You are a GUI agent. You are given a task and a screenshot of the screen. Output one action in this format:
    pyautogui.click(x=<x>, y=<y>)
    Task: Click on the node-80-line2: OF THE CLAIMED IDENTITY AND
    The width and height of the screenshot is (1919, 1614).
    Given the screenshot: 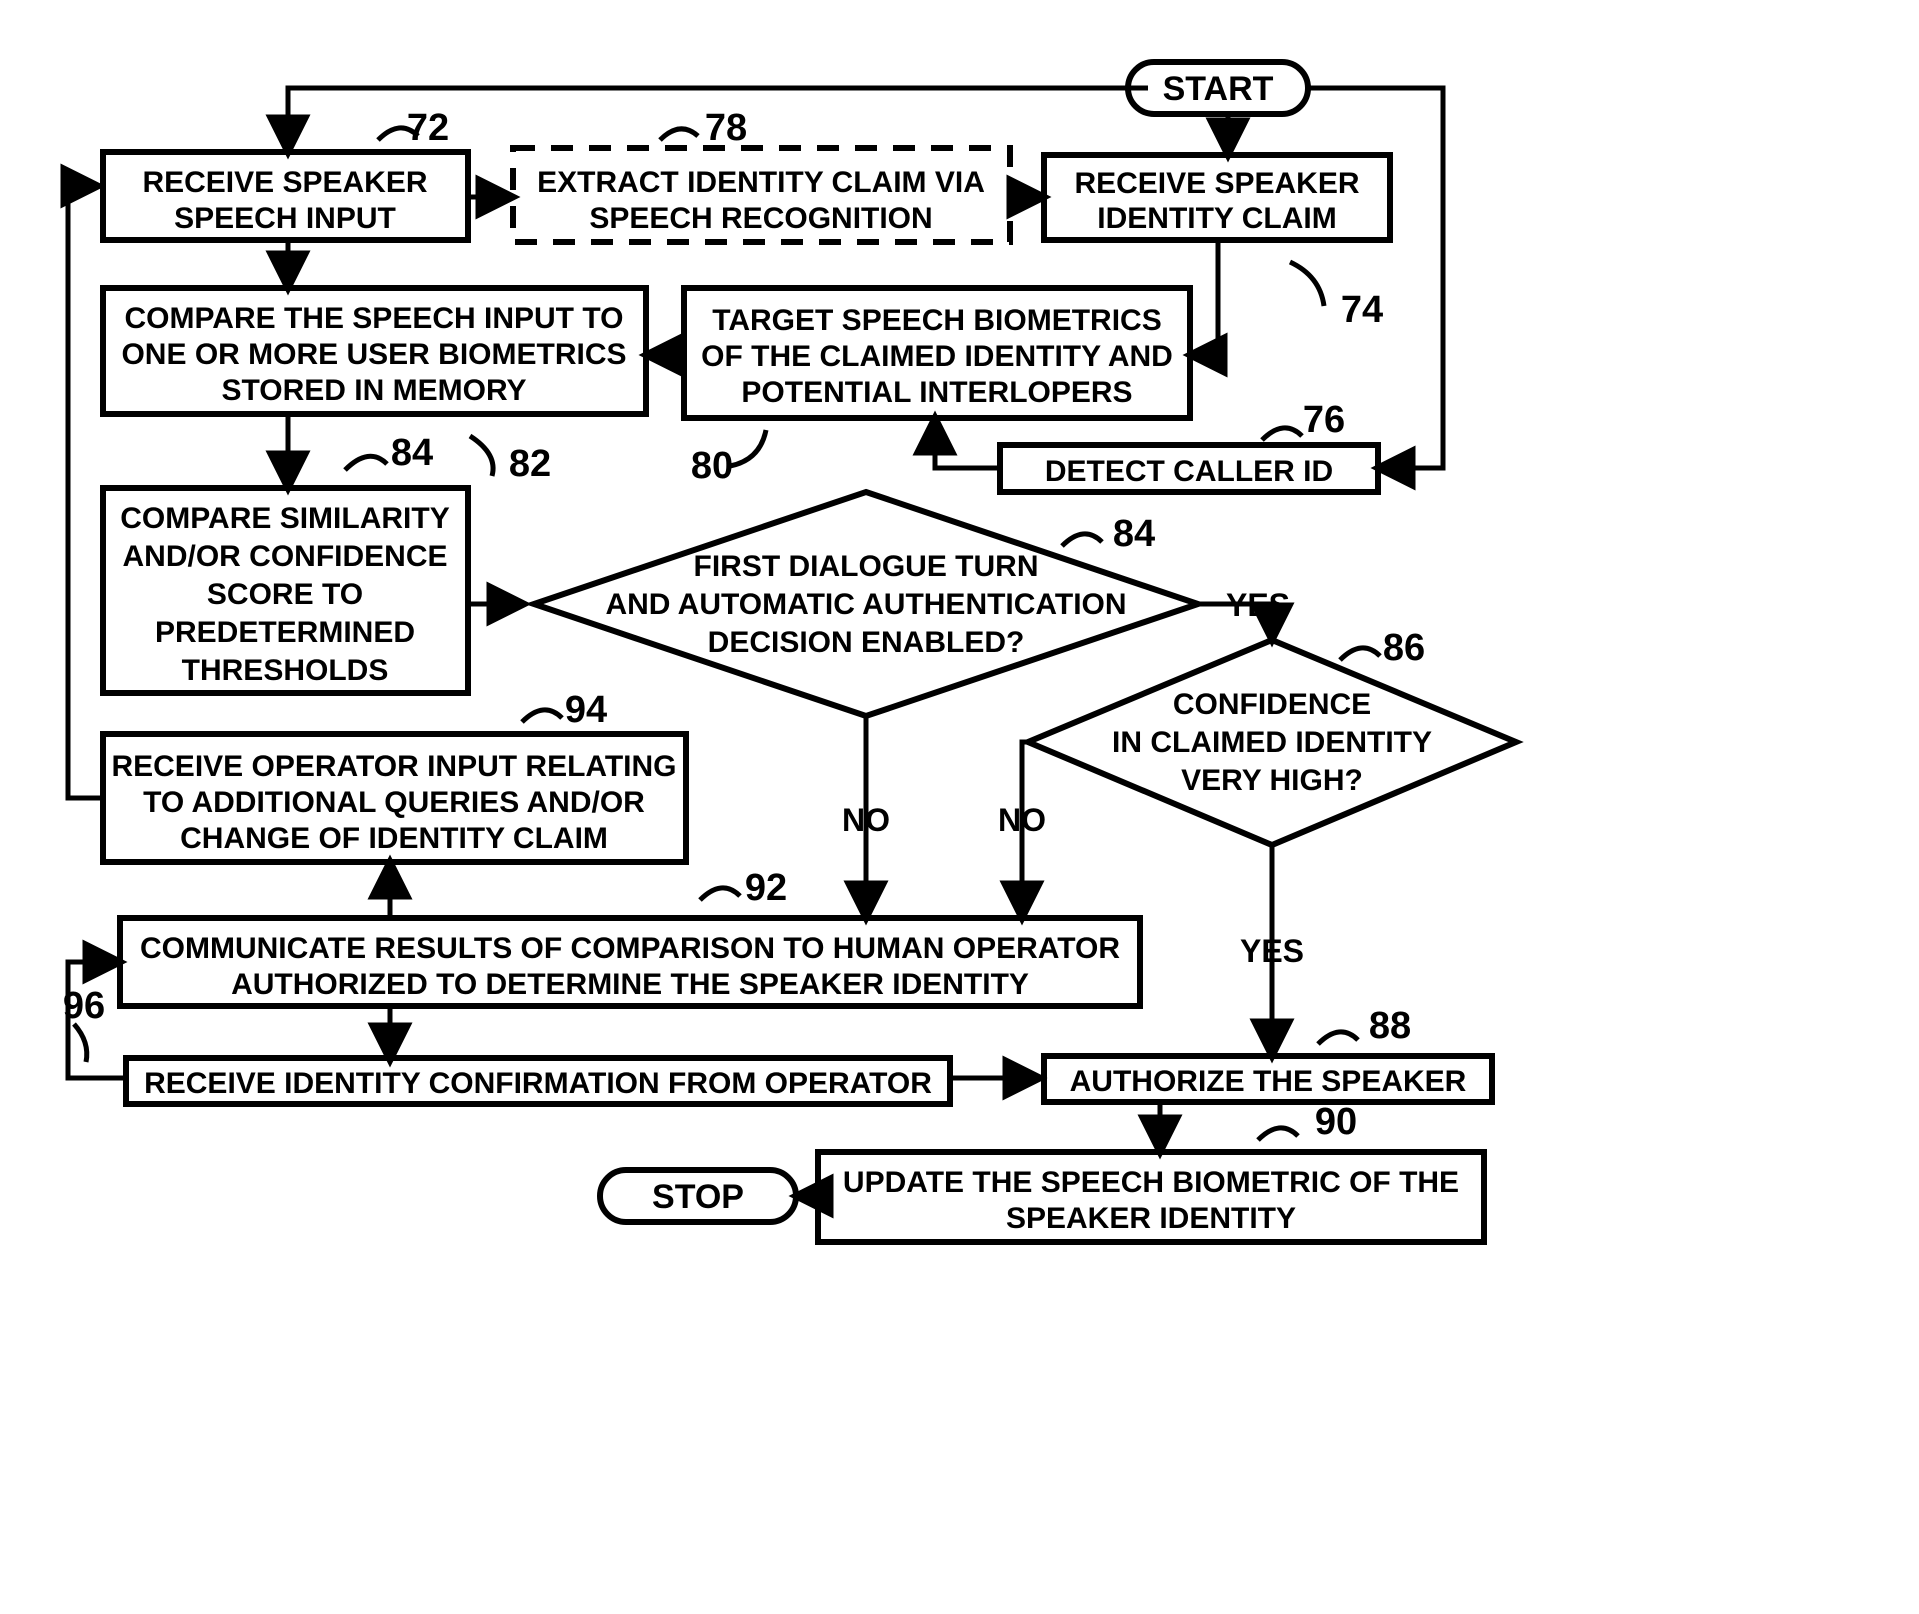 What is the action you would take?
    pyautogui.click(x=937, y=356)
    